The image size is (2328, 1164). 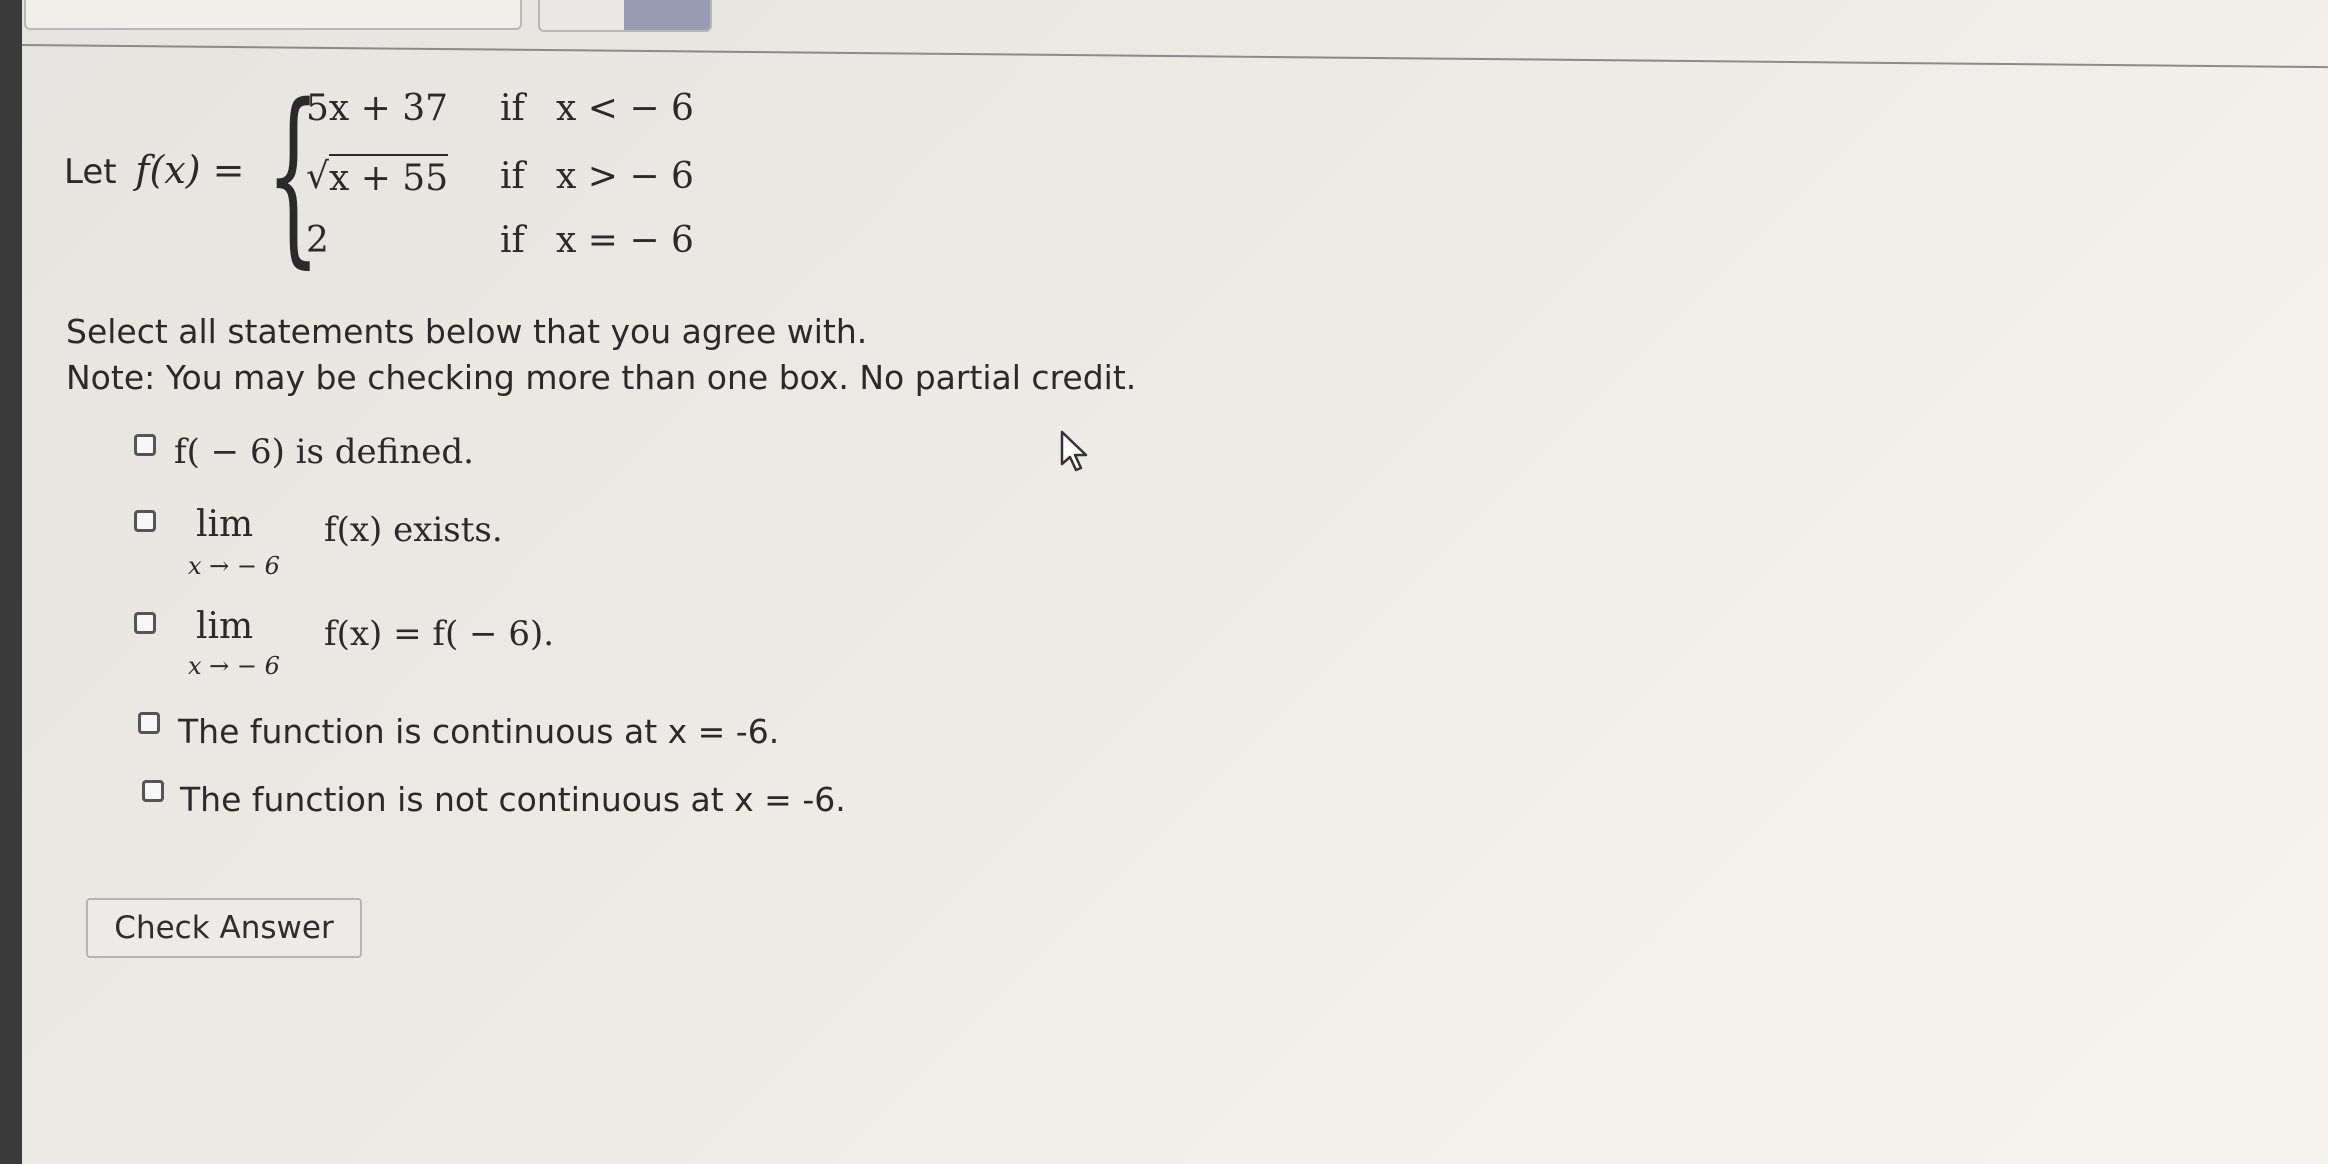 I want to click on option-2-checkbox, so click(x=145, y=521).